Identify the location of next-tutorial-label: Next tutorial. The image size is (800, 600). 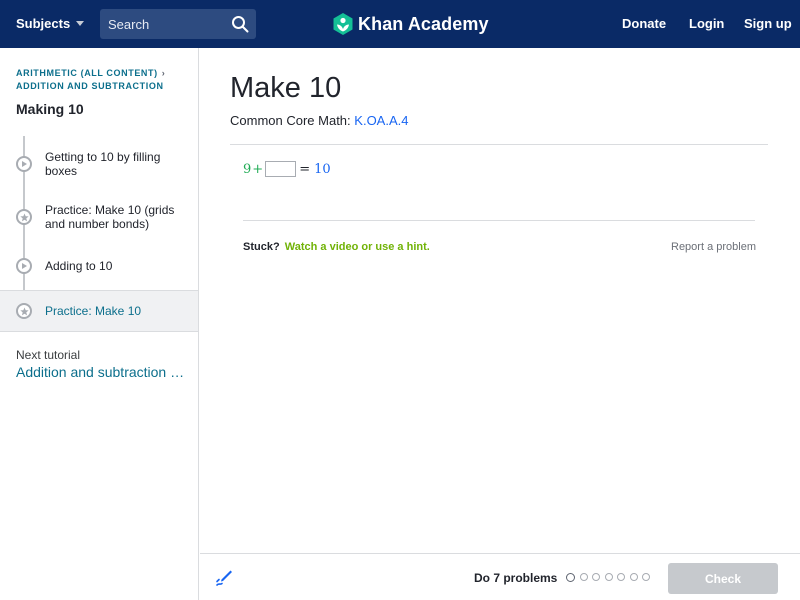
(48, 355).